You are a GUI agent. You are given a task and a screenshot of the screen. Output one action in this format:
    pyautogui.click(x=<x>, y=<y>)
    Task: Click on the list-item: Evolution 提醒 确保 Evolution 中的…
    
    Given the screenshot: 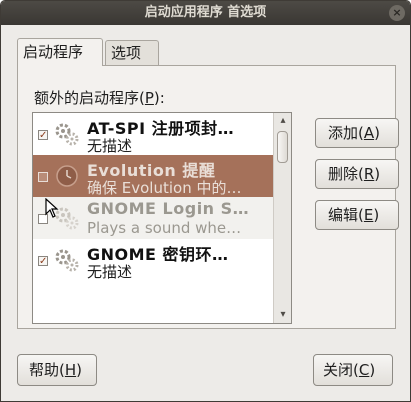 What is the action you would take?
    pyautogui.click(x=153, y=176)
    